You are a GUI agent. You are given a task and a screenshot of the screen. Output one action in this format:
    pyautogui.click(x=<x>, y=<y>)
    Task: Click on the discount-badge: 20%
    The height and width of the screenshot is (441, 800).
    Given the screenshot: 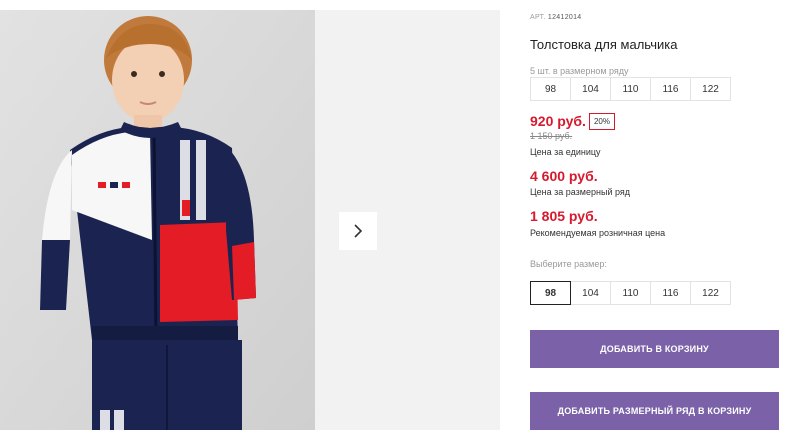 What is the action you would take?
    pyautogui.click(x=602, y=121)
    